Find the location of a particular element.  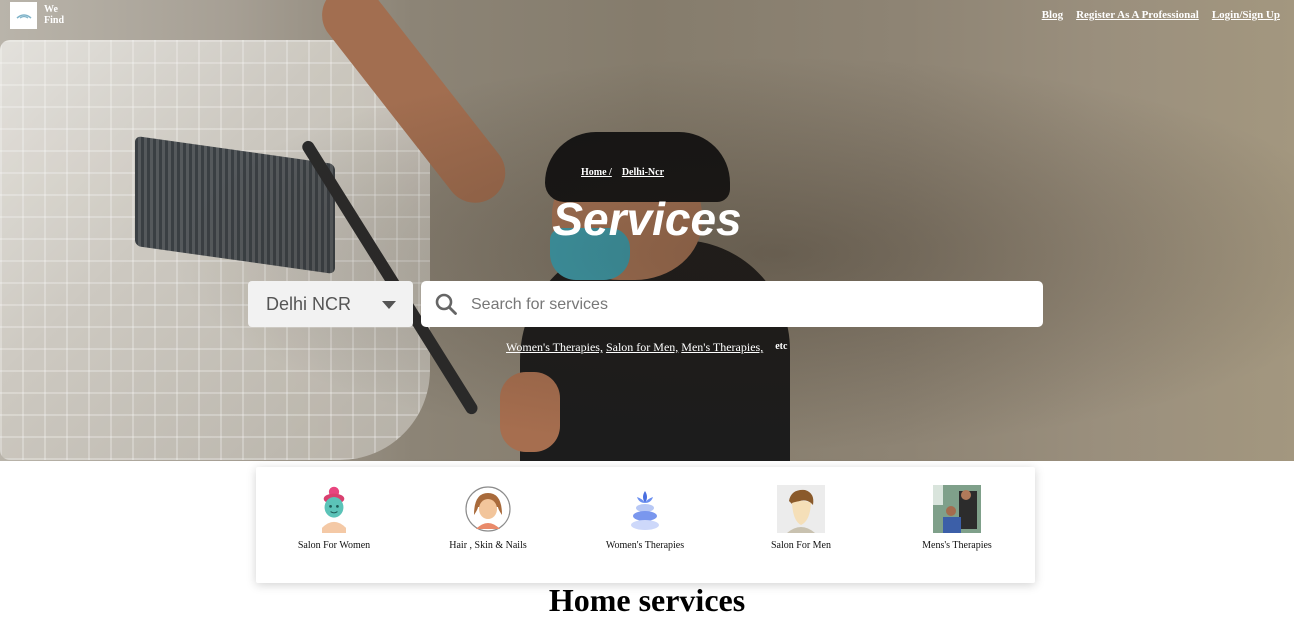

breadcrumb-home: Home / is located at coordinates (596, 172).